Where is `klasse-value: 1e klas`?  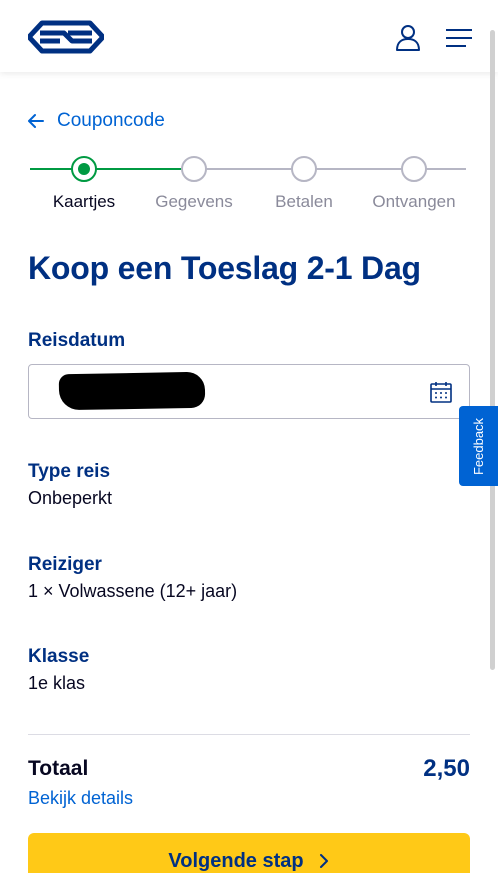 klasse-value: 1e klas is located at coordinates (57, 683).